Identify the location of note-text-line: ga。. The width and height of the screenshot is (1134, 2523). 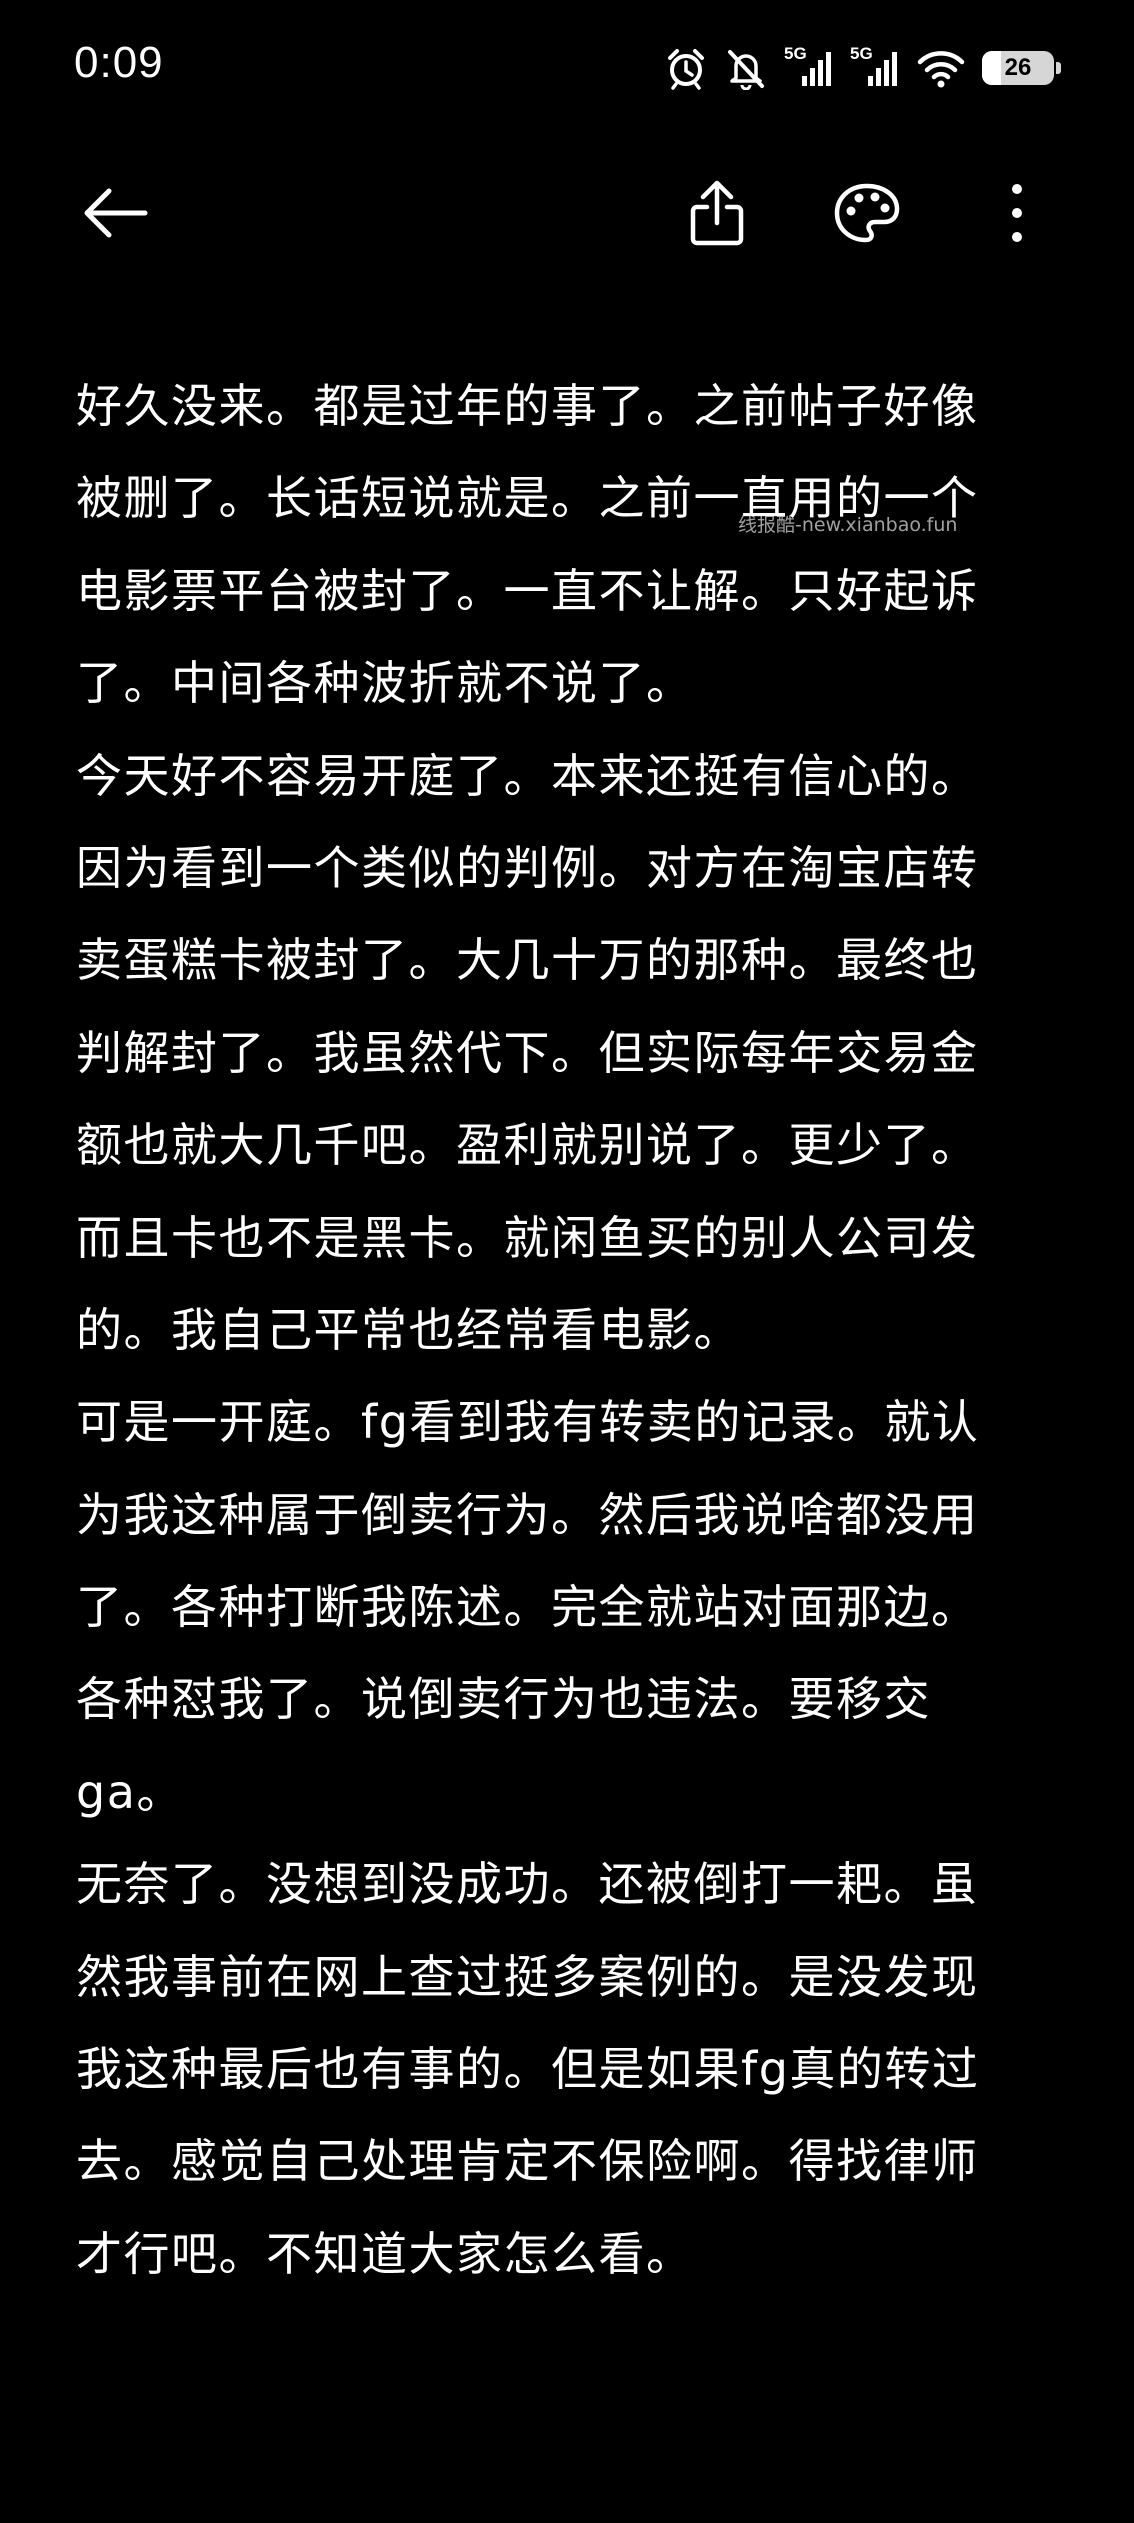
(130, 1791).